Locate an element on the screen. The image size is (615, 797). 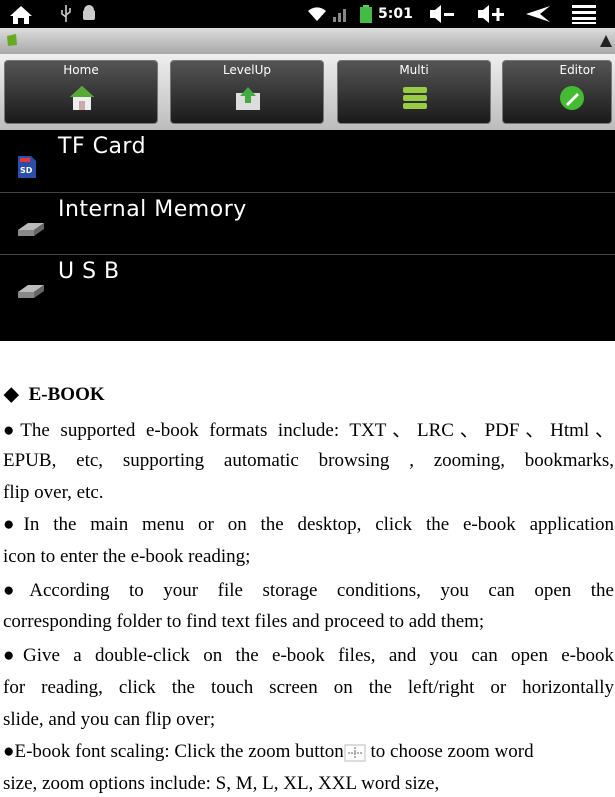
app-titlebar is located at coordinates (307, 41).